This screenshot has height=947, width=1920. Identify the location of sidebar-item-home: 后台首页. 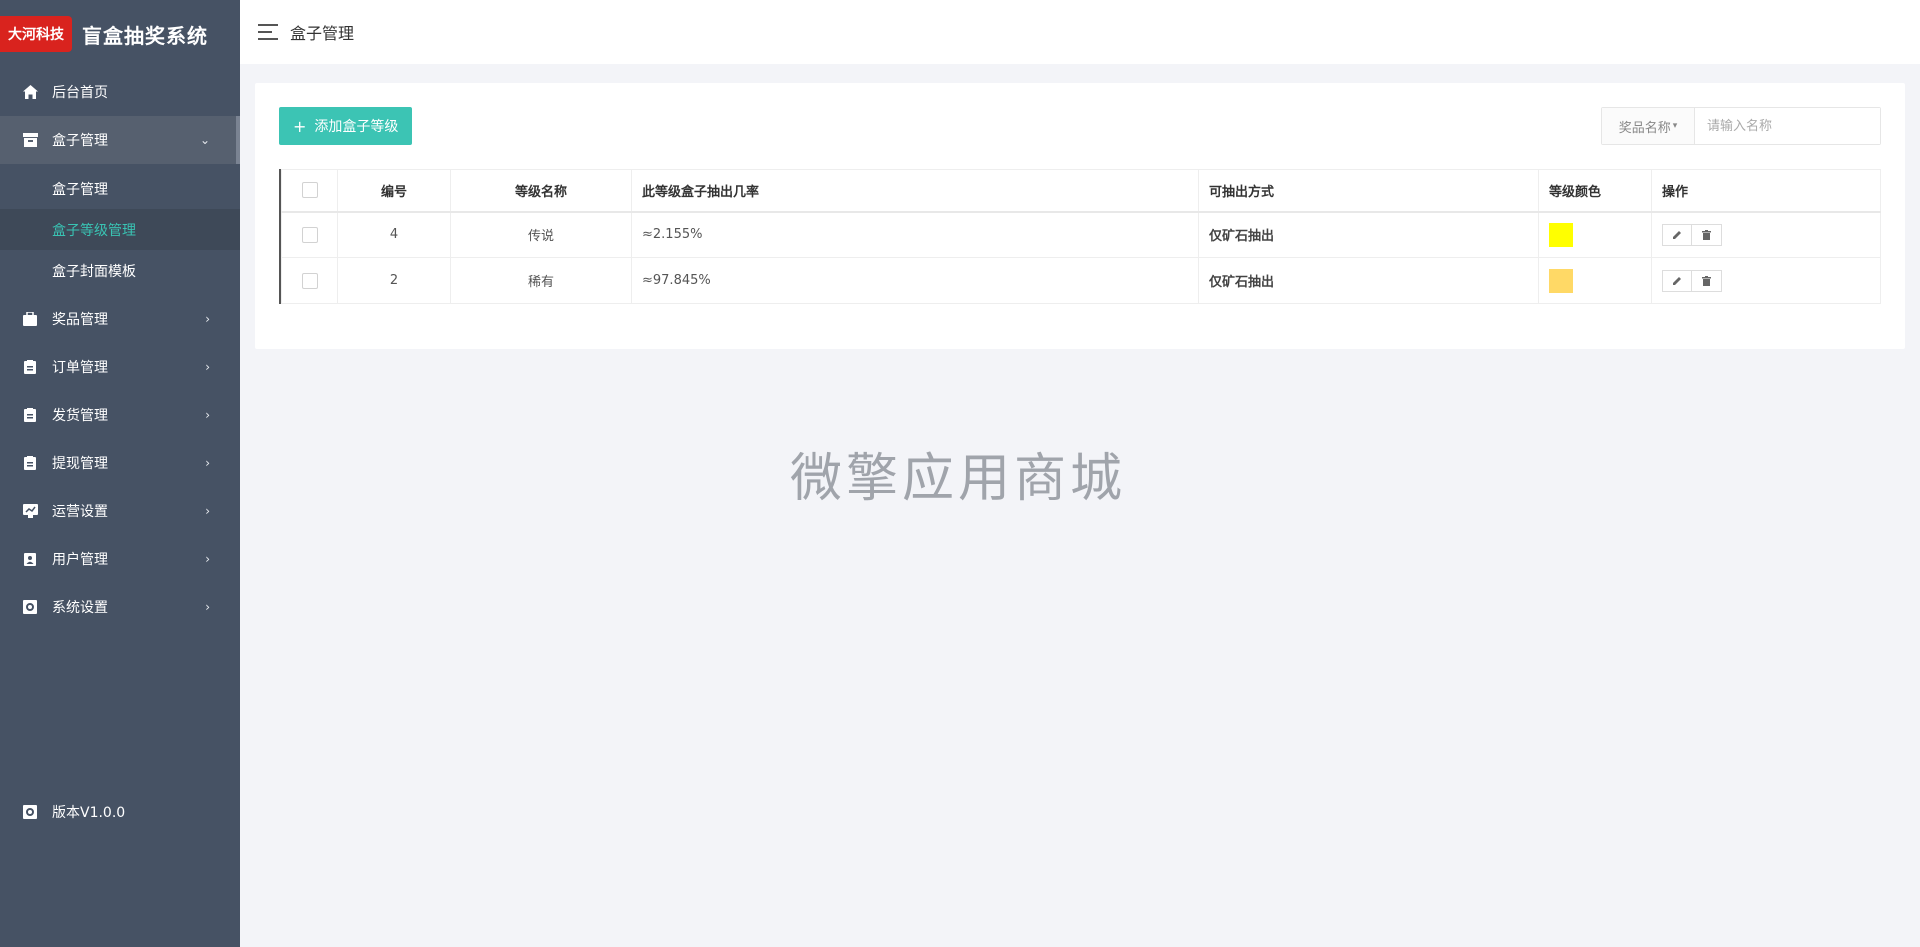
(120, 92).